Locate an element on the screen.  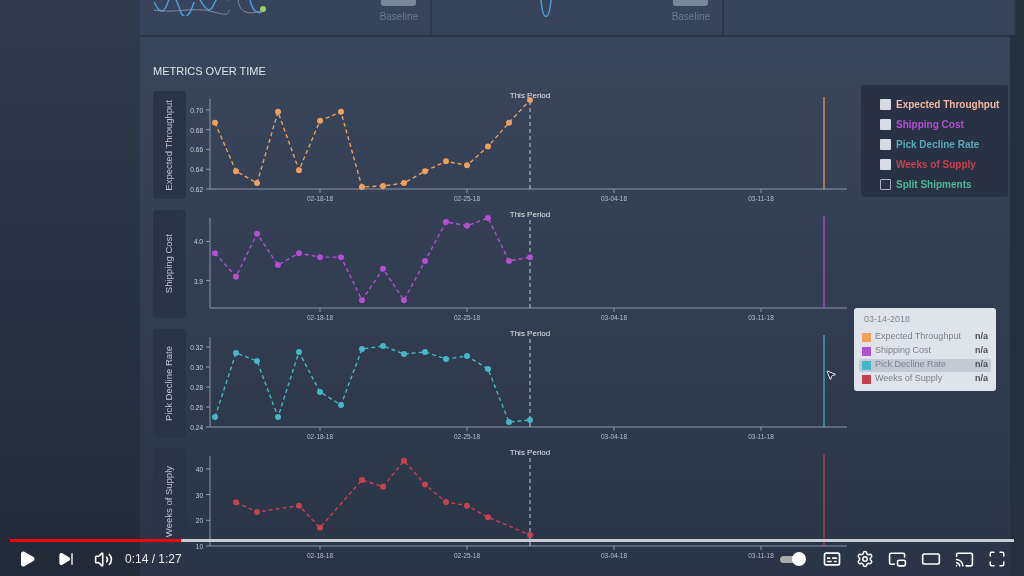
progress-track is located at coordinates (512, 540).